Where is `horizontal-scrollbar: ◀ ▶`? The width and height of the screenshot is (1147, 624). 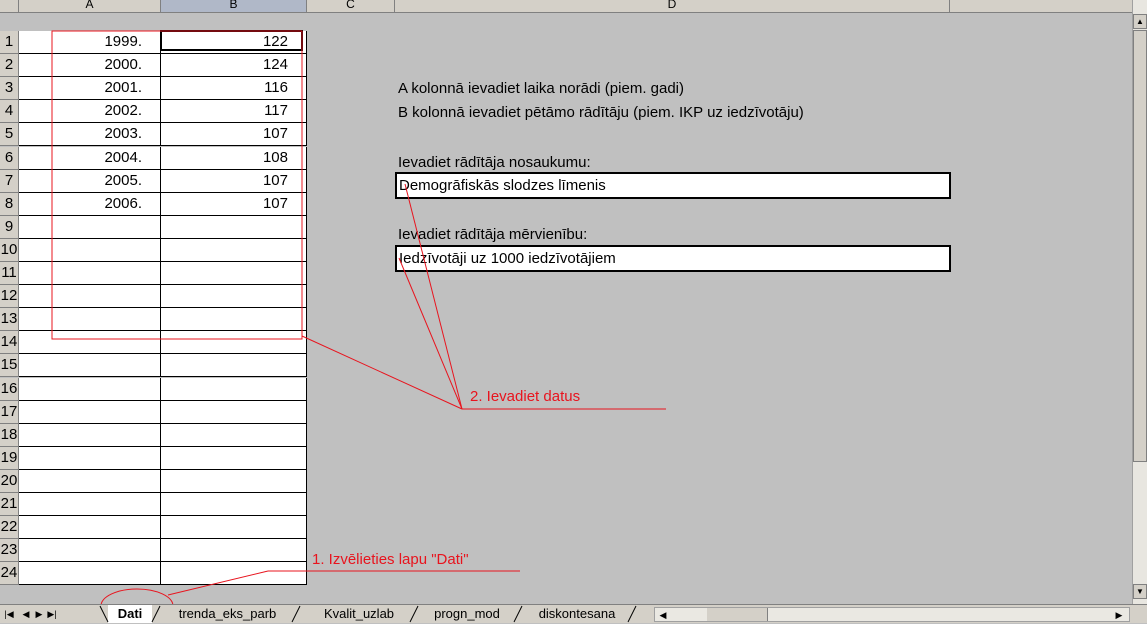 horizontal-scrollbar: ◀ ▶ is located at coordinates (892, 614).